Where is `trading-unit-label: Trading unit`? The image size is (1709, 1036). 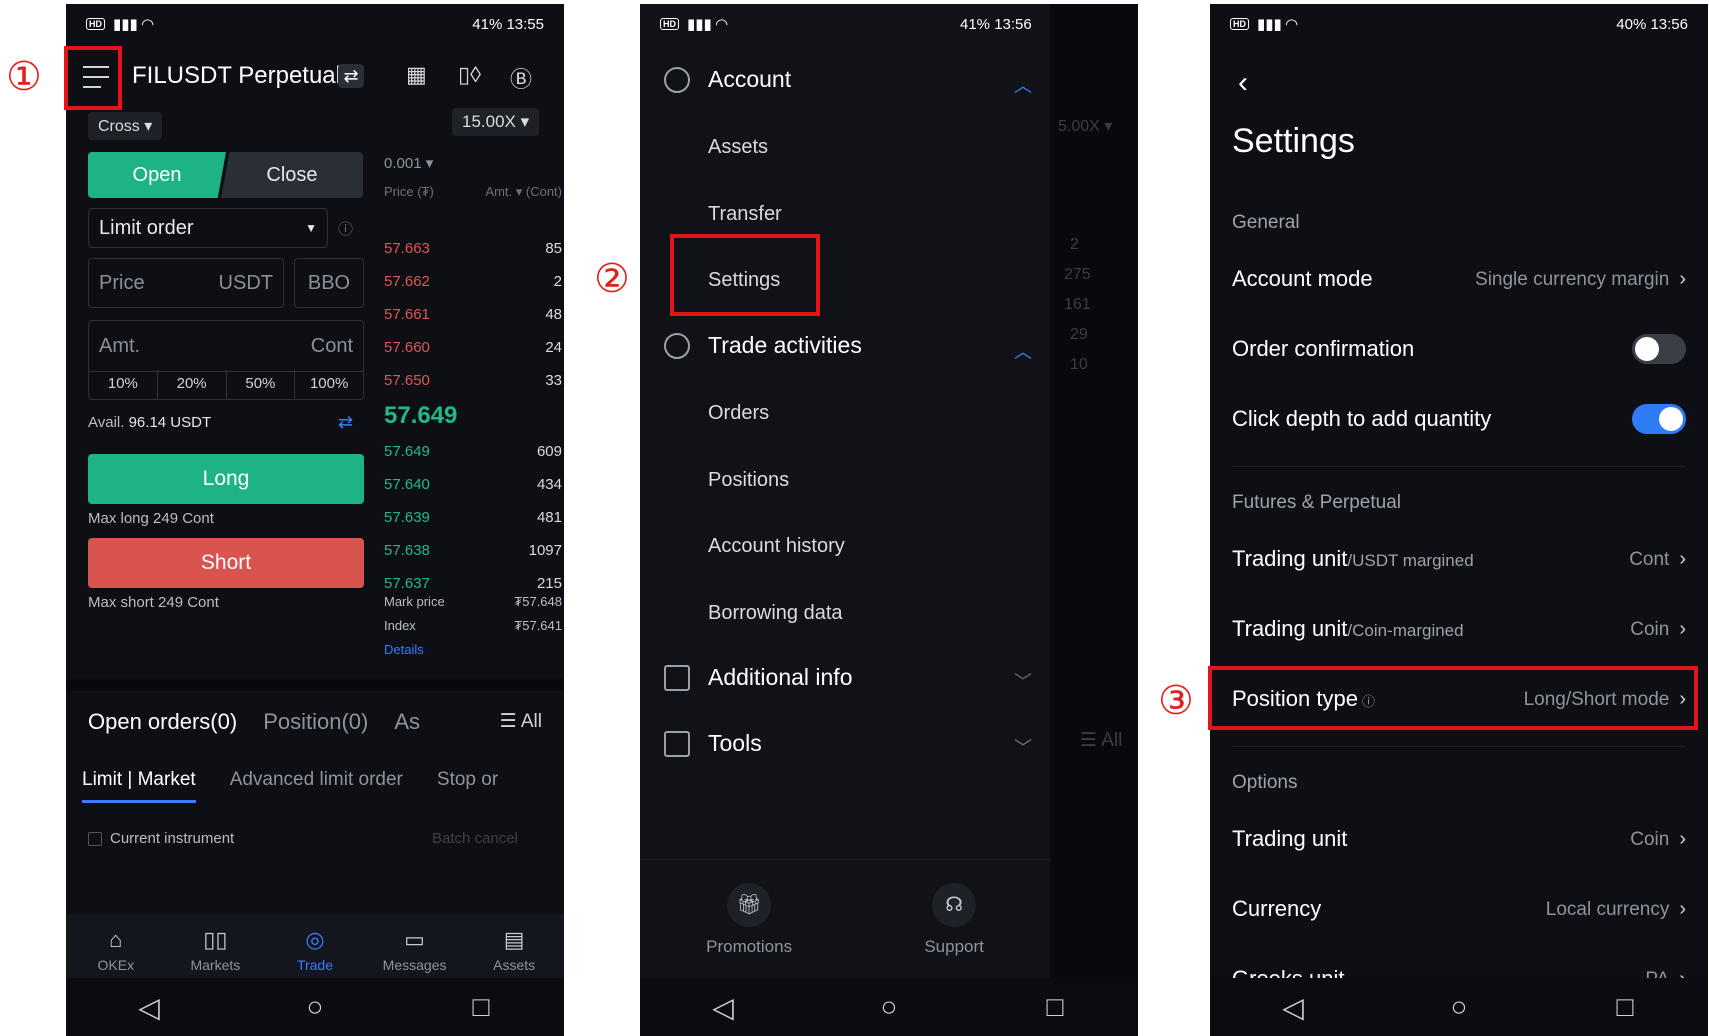 trading-unit-label: Trading unit is located at coordinates (1290, 628).